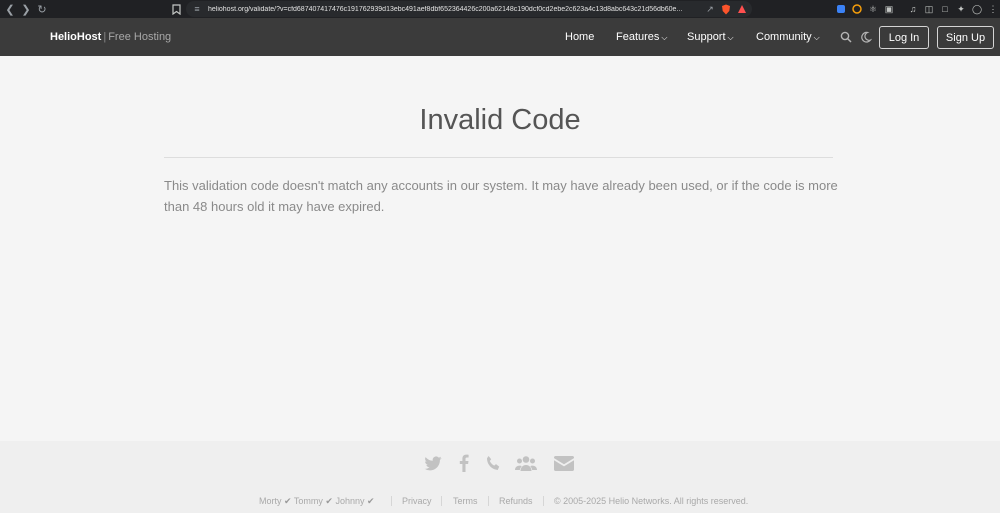  Describe the element at coordinates (841, 9) in the screenshot. I see `extension-blue-icon` at that location.